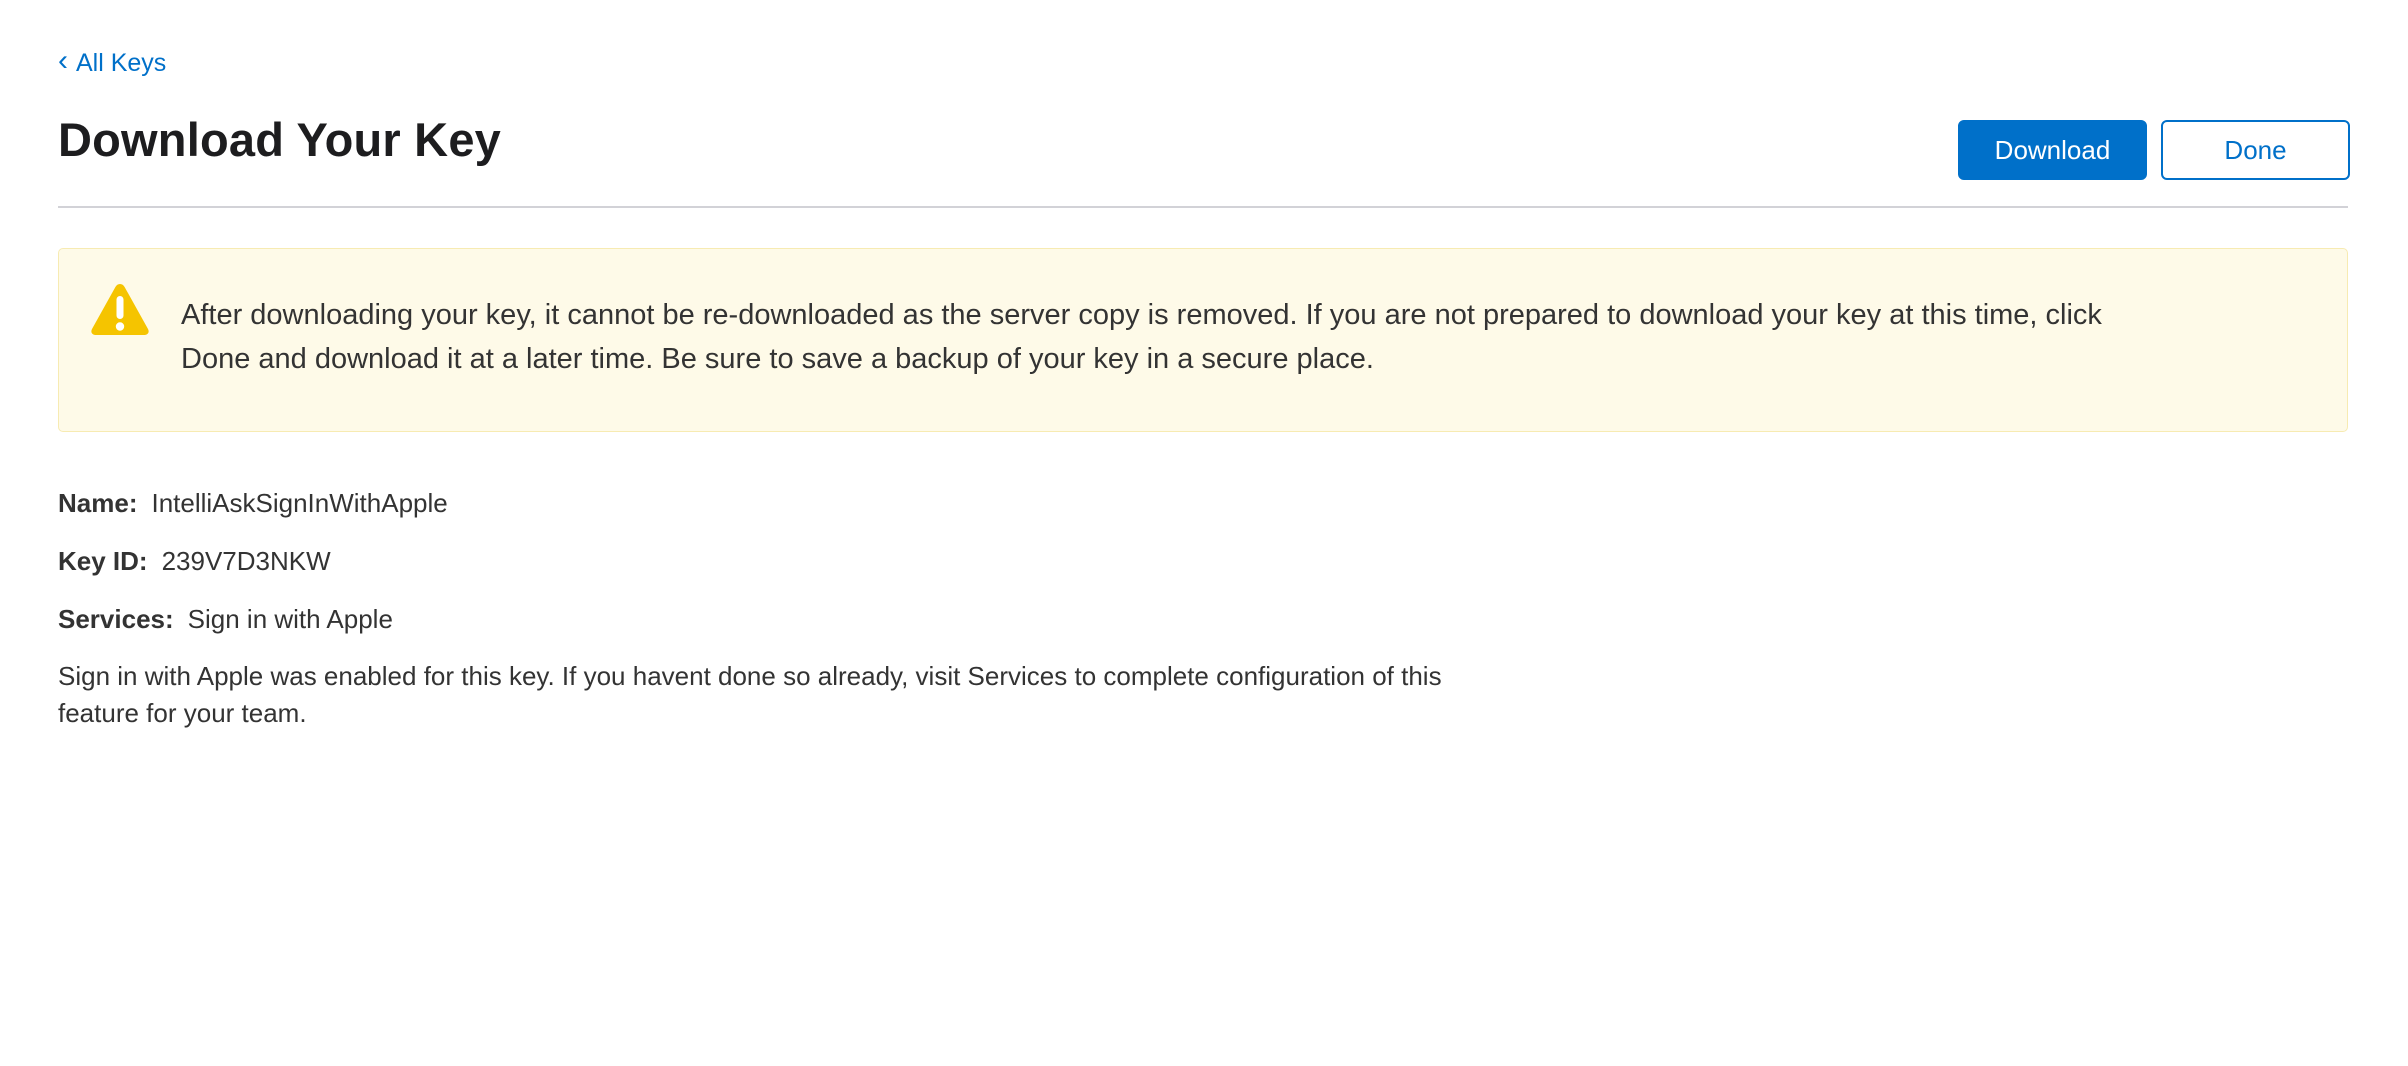 Image resolution: width=2408 pixels, height=1066 pixels. Describe the element at coordinates (103, 561) in the screenshot. I see `key-id-label: Key ID:` at that location.